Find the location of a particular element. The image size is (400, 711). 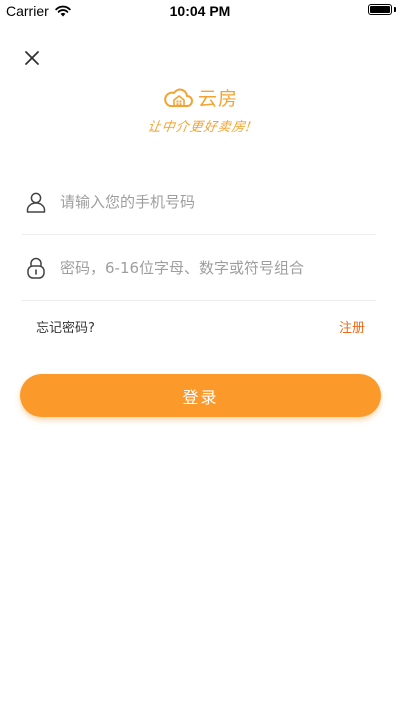

close-icon is located at coordinates (32, 58).